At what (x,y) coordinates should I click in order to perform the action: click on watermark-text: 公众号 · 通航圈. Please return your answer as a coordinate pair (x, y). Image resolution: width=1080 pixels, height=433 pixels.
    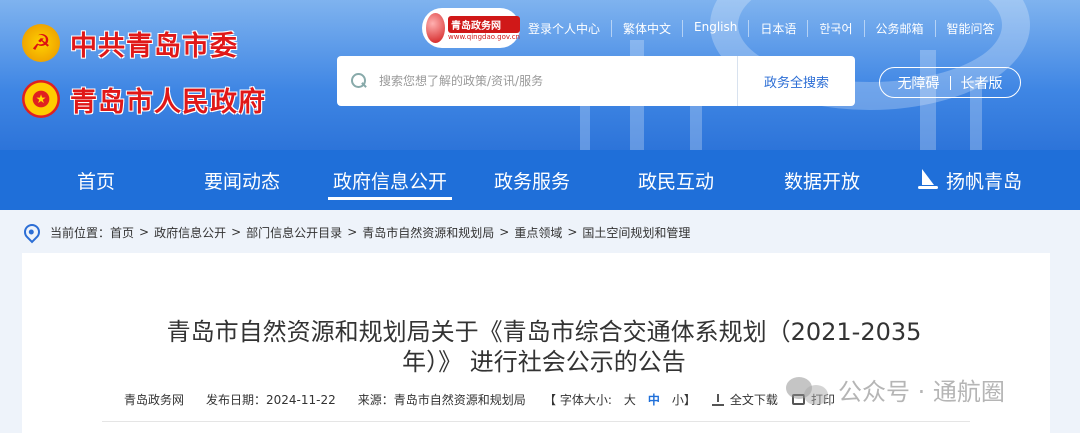
    Looking at the image, I should click on (921, 392).